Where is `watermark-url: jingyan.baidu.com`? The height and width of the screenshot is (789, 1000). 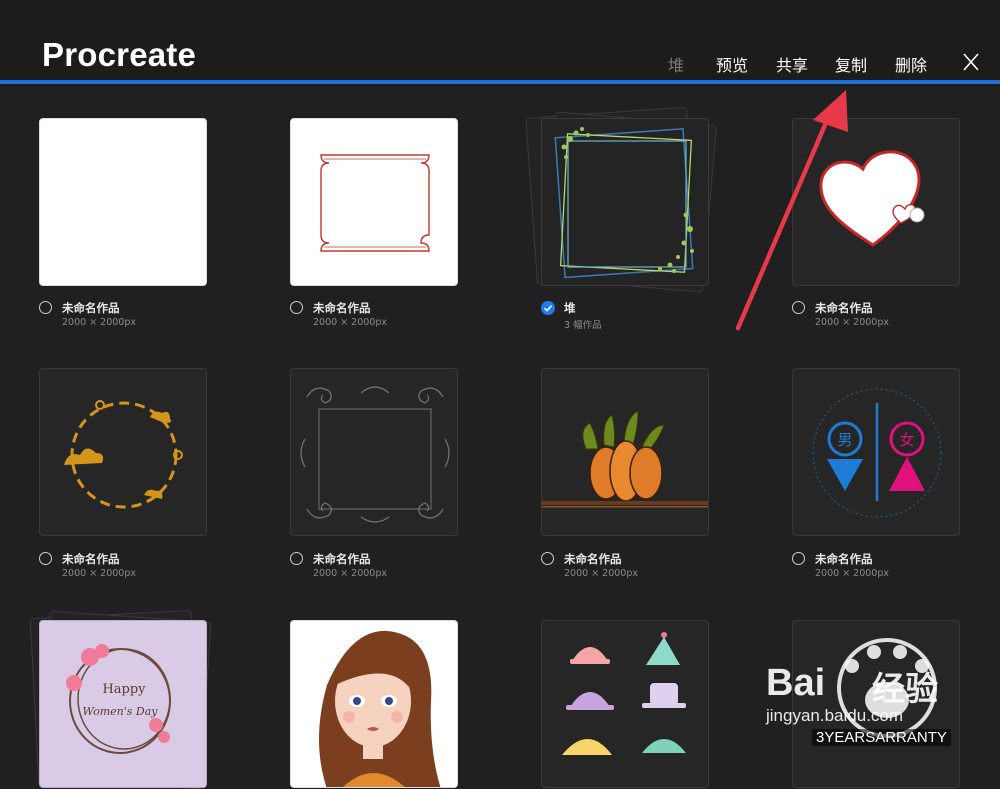
watermark-url: jingyan.baidu.com is located at coordinates (835, 715).